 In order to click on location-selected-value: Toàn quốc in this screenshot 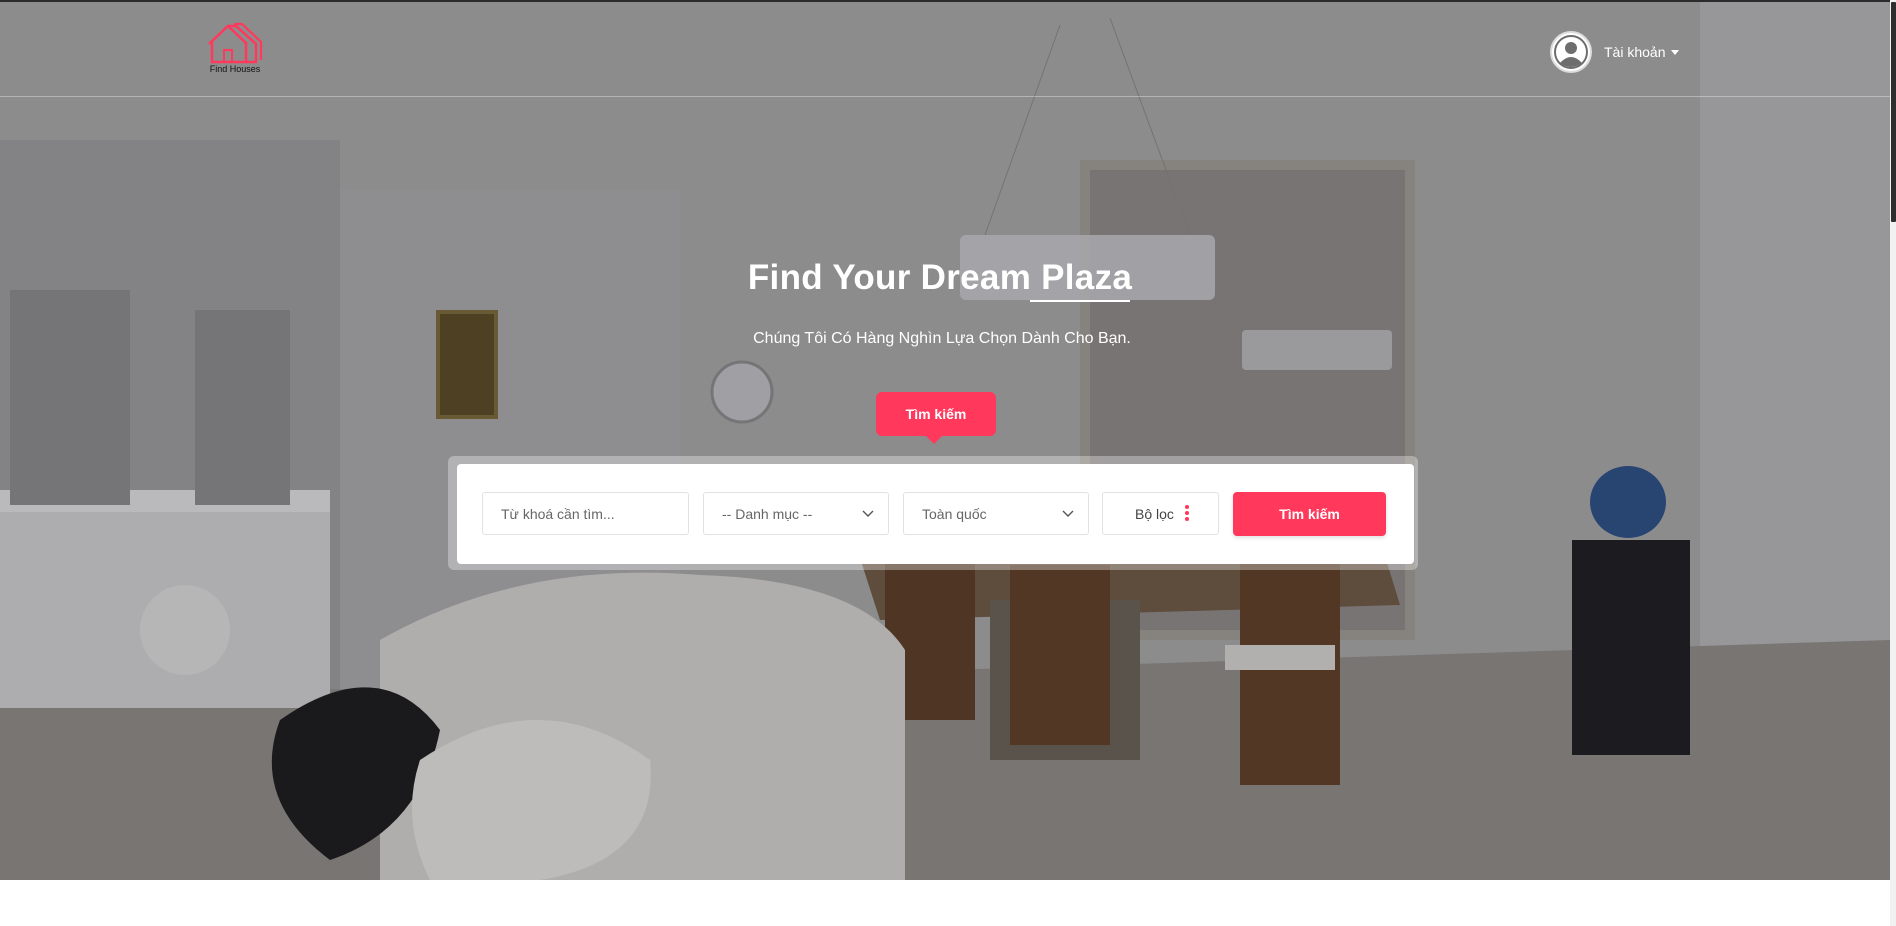, I will do `click(954, 513)`.